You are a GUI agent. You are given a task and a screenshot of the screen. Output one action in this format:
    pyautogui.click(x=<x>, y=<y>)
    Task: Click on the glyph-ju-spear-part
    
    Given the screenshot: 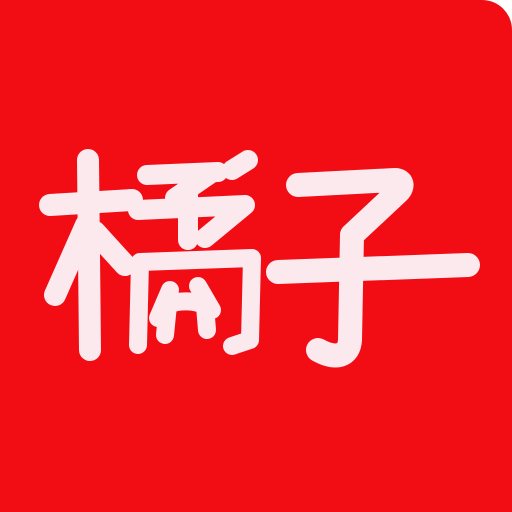 What is the action you would take?
    pyautogui.click(x=193, y=200)
    